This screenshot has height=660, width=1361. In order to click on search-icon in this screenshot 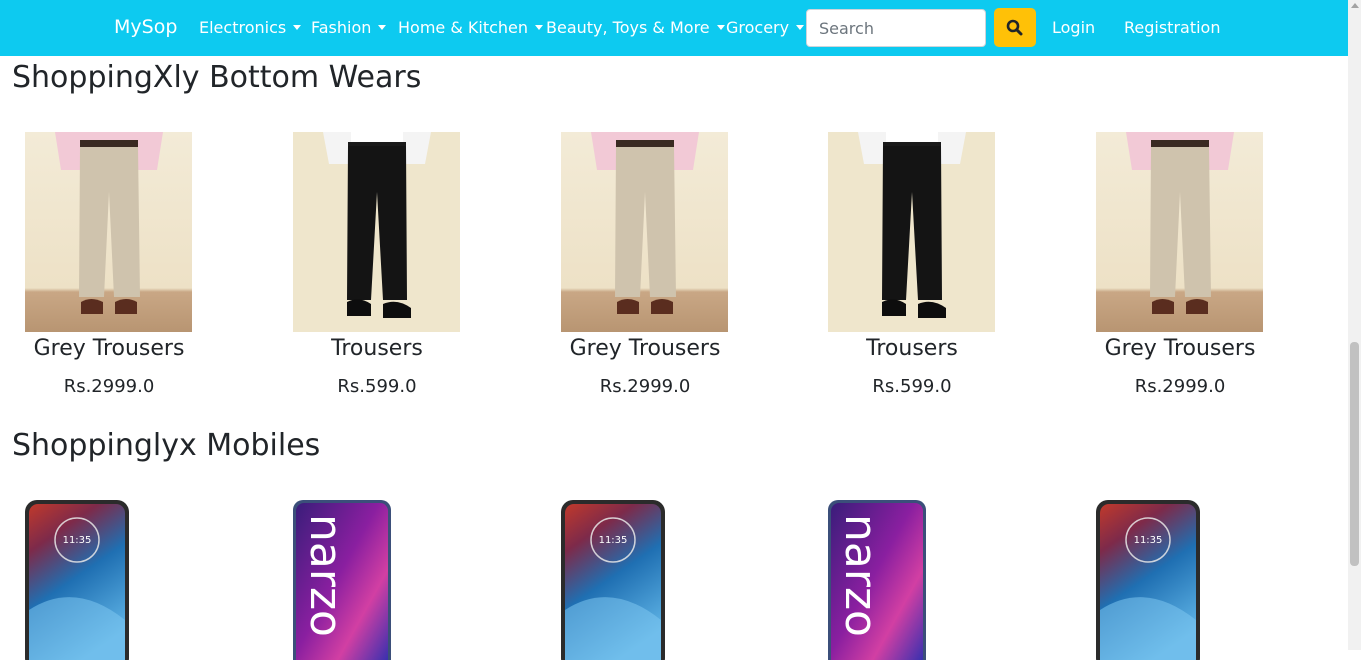, I will do `click(1014, 27)`.